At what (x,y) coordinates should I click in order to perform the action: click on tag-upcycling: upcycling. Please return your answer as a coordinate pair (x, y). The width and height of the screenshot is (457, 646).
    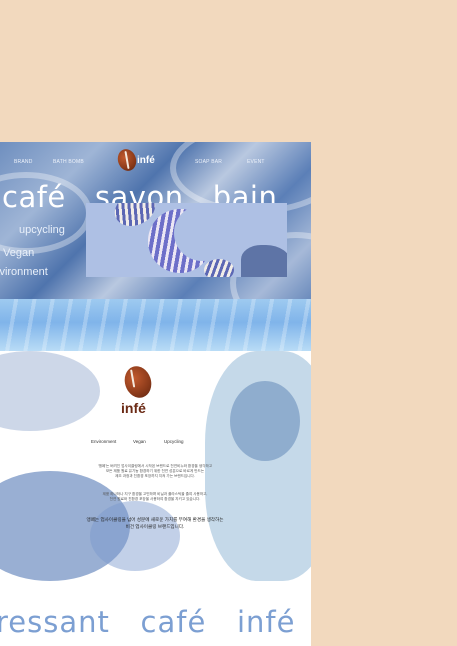
    Looking at the image, I should click on (42, 230).